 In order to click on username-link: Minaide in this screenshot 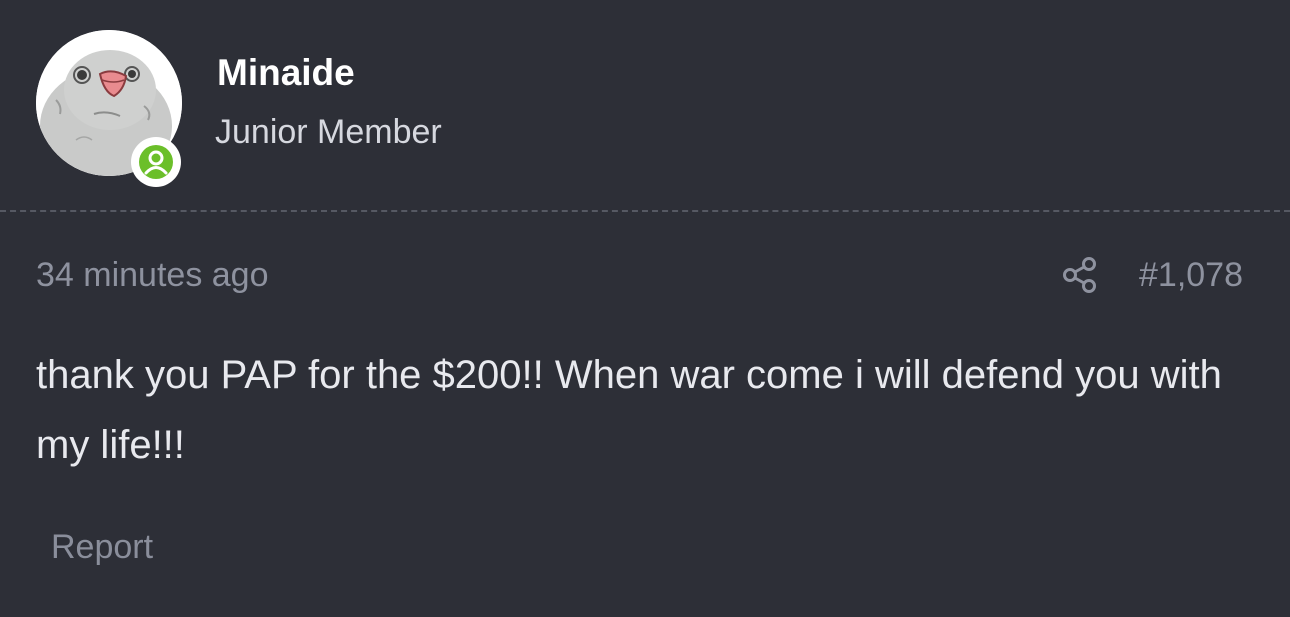, I will do `click(286, 73)`.